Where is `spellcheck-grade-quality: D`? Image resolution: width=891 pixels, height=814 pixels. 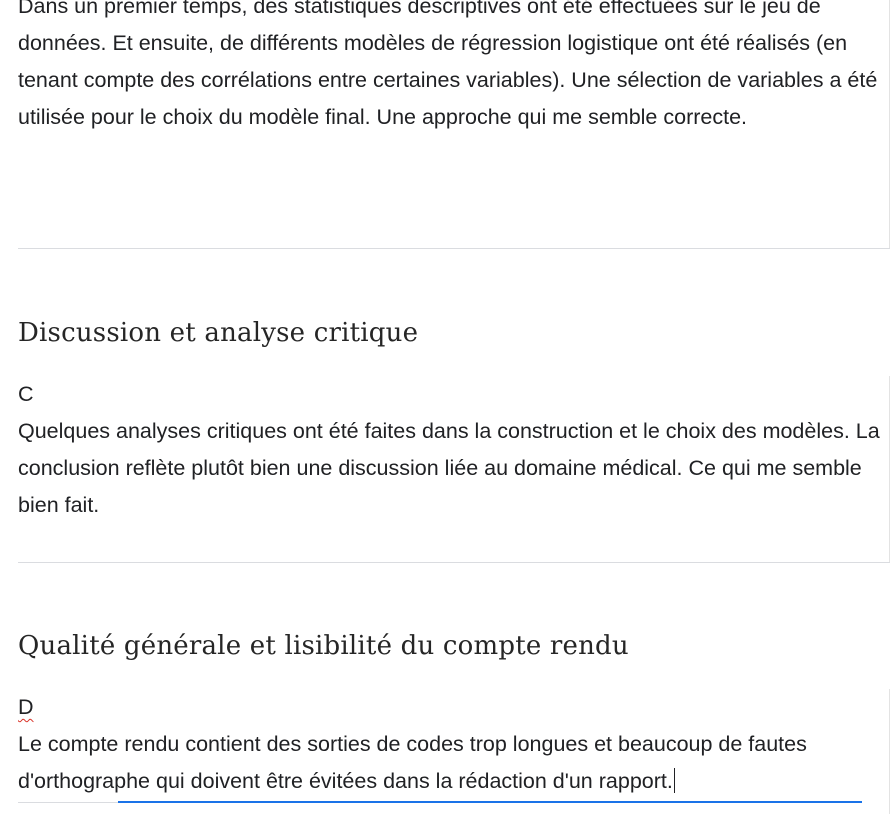
spellcheck-grade-quality: D is located at coordinates (26, 707).